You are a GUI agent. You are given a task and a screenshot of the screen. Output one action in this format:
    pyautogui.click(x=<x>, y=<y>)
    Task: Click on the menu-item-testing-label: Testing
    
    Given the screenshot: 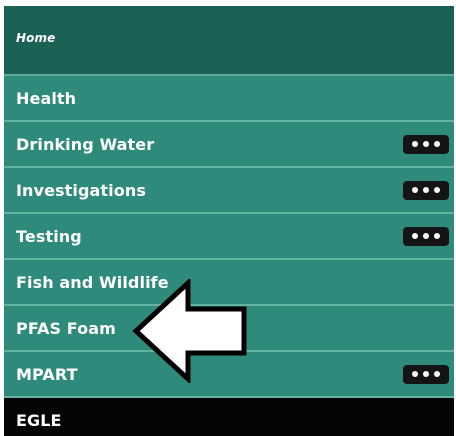 What is the action you would take?
    pyautogui.click(x=49, y=236)
    